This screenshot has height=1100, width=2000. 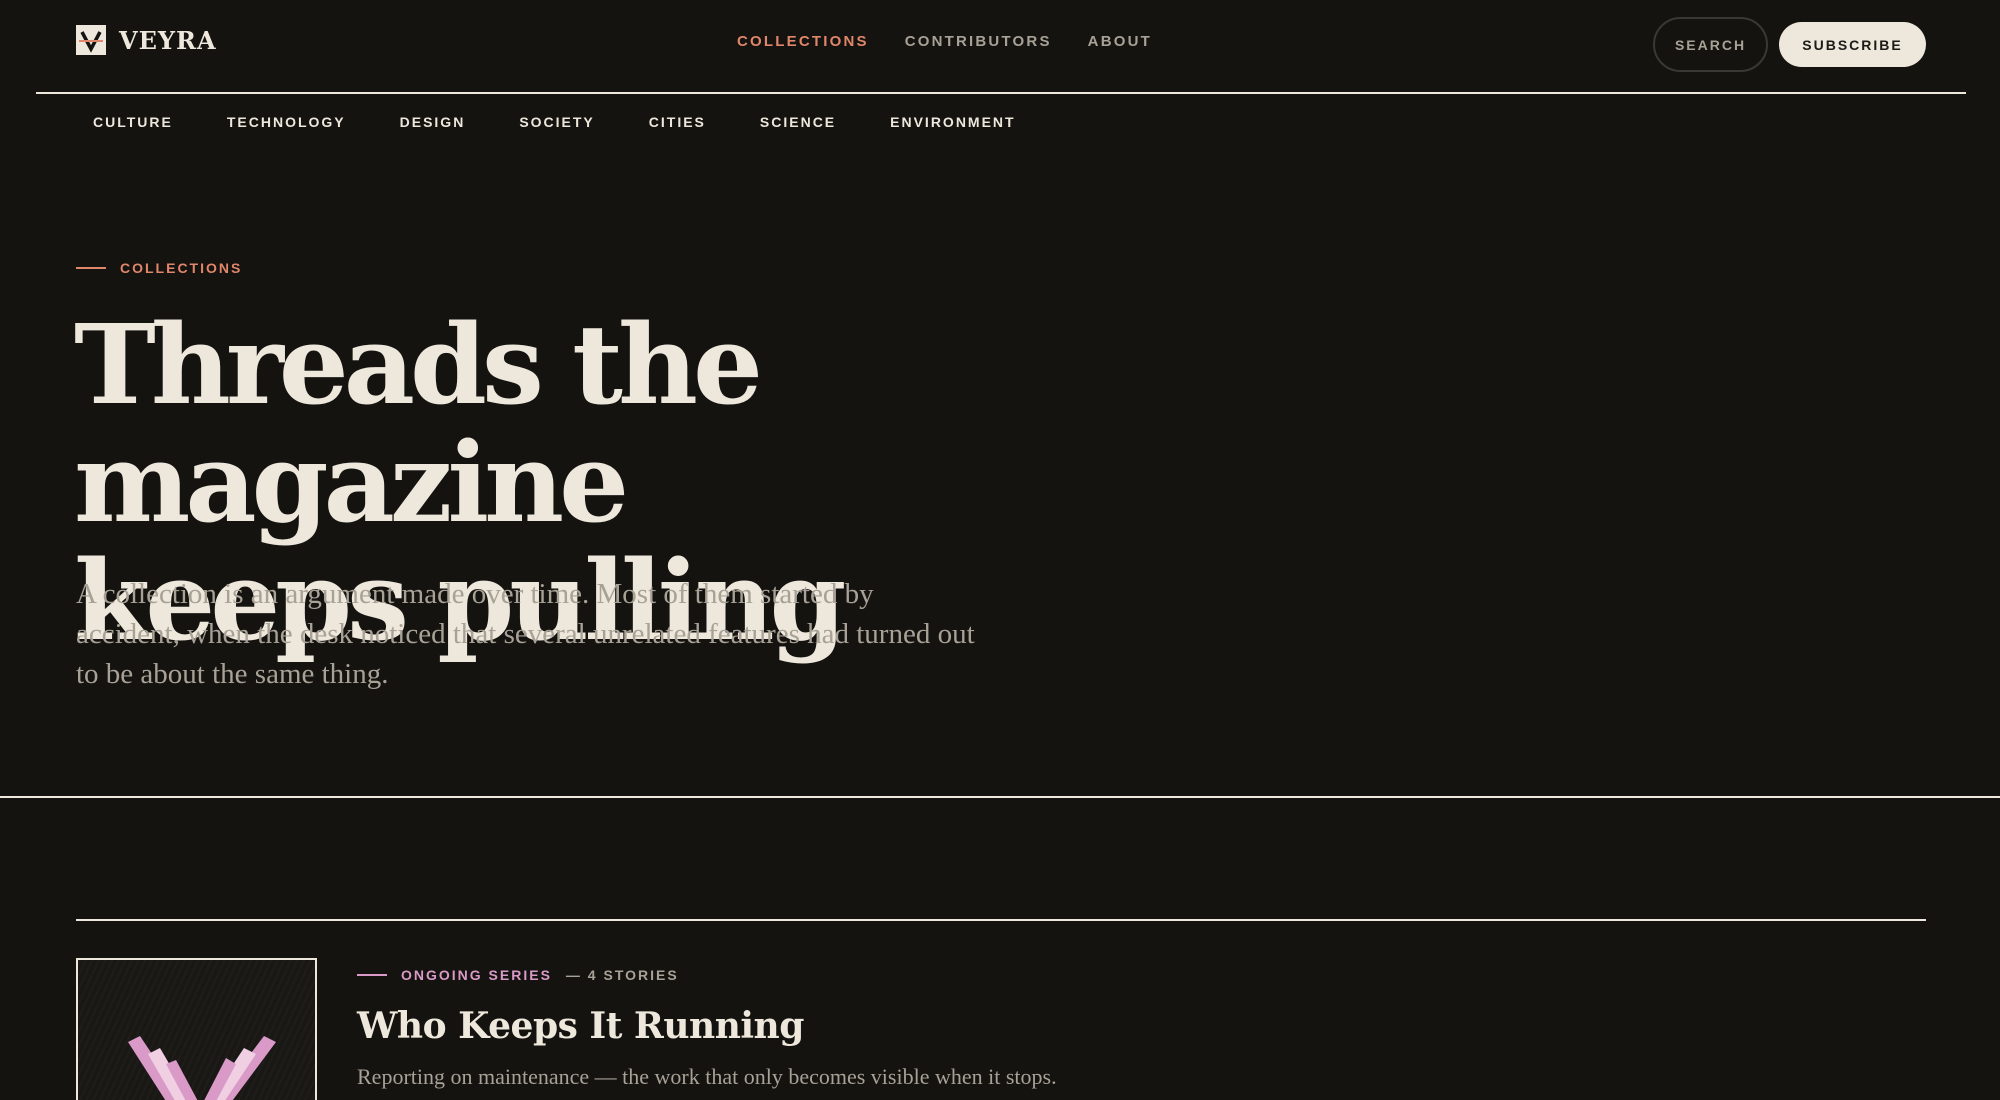 What do you see at coordinates (91, 268) in the screenshot?
I see `eyebrow-dash` at bounding box center [91, 268].